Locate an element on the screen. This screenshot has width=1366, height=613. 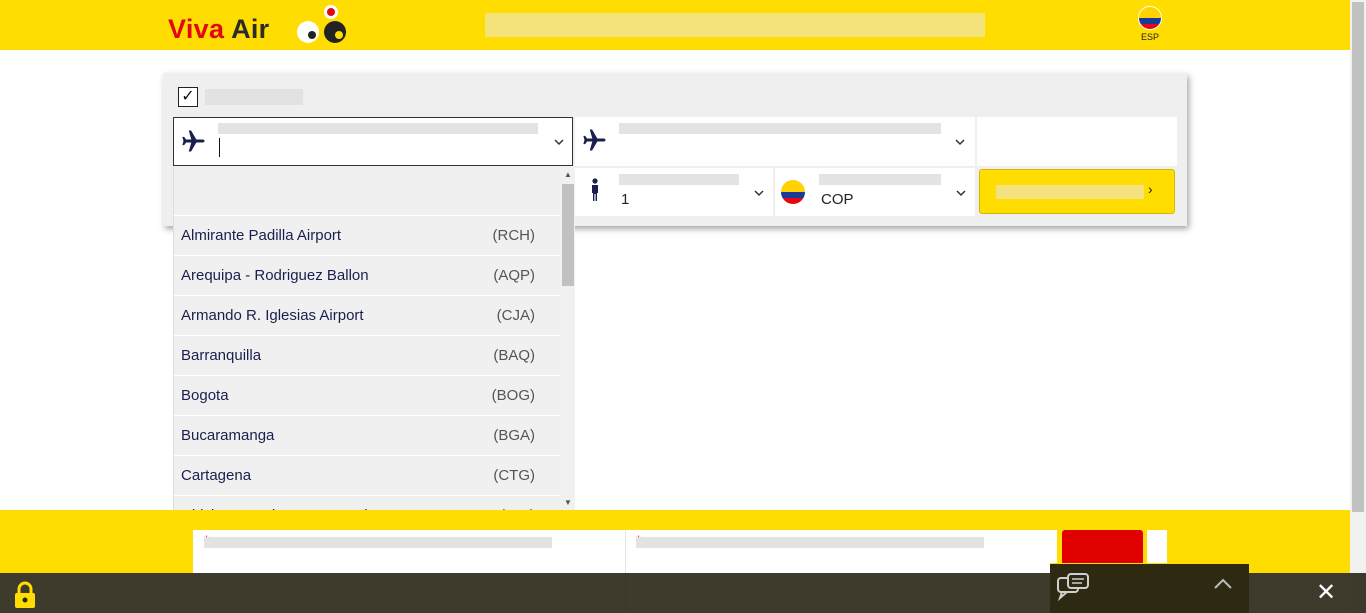
destination-field is located at coordinates (775, 141).